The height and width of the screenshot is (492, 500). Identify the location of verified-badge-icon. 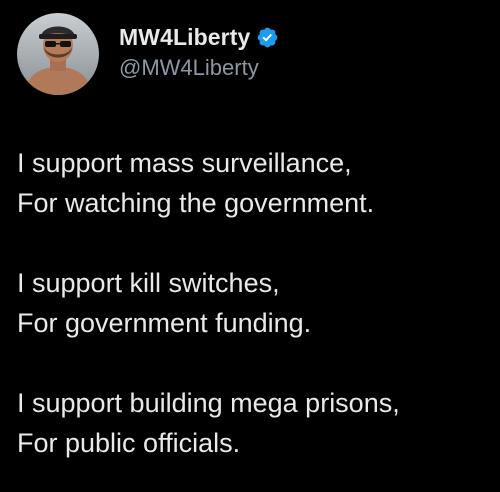
(267, 37).